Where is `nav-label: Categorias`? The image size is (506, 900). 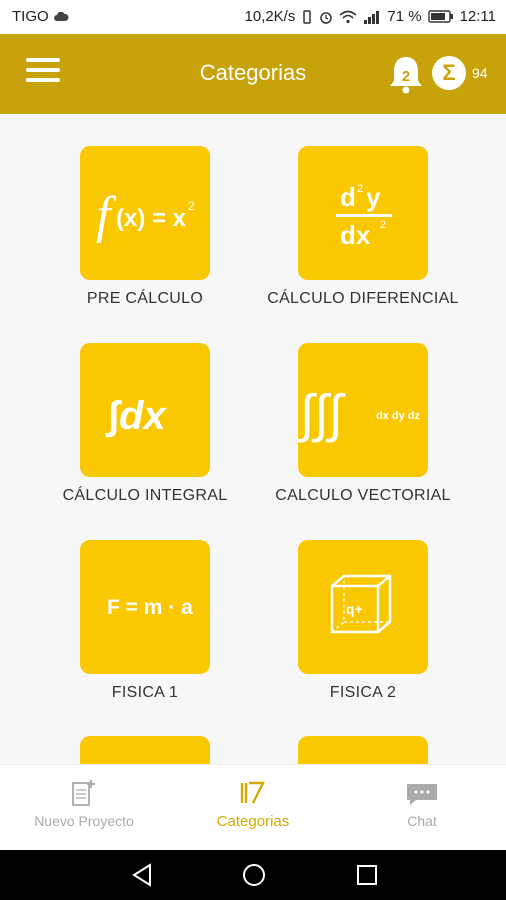 nav-label: Categorias is located at coordinates (253, 821).